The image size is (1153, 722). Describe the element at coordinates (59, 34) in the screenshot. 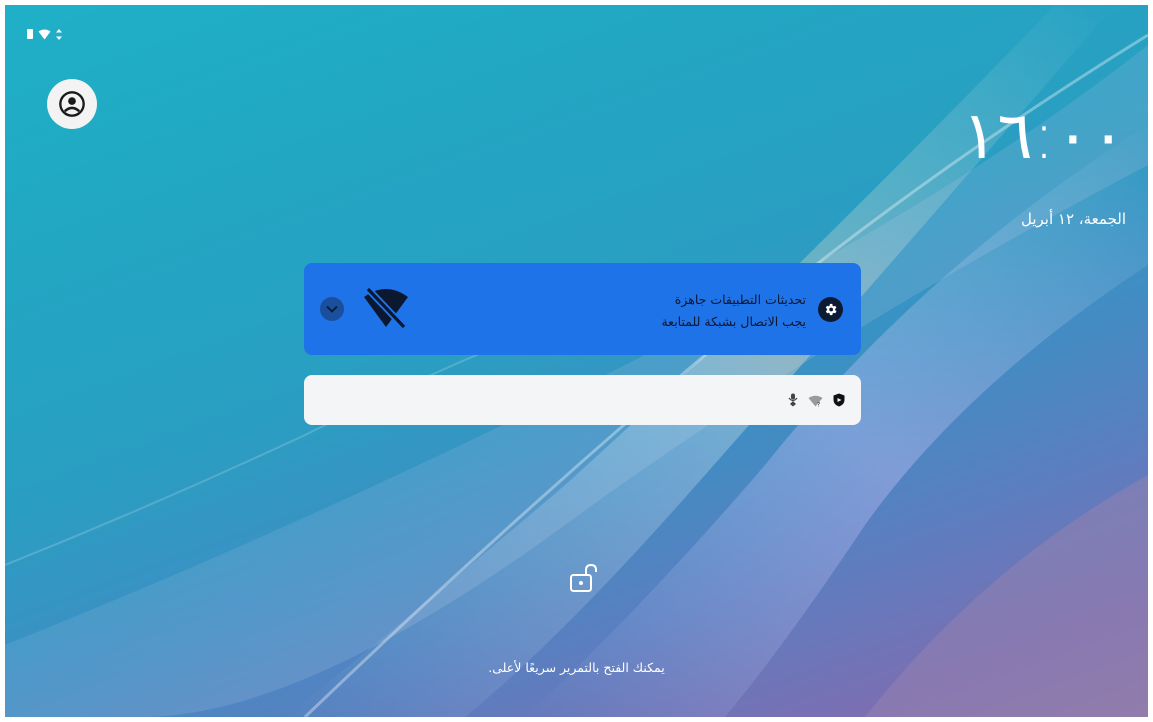

I see `data-arrows-icon` at that location.